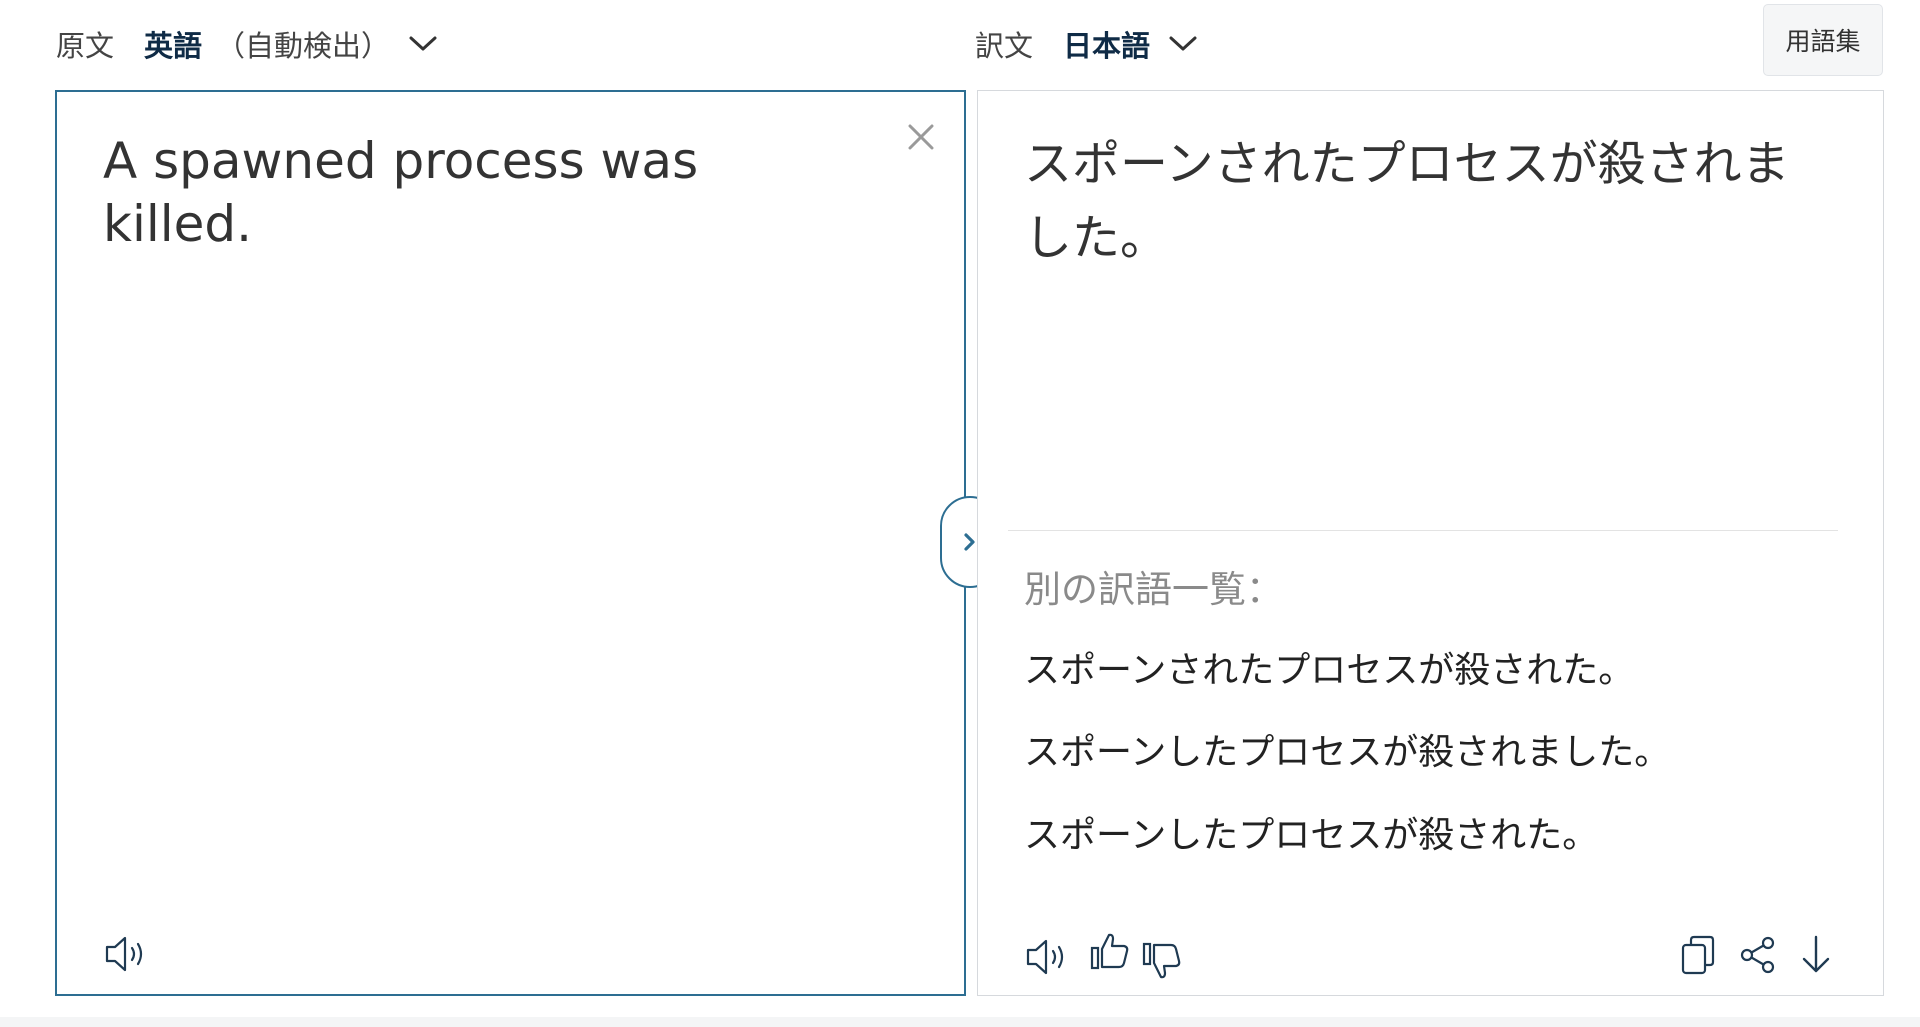 This screenshot has height=1027, width=1920. Describe the element at coordinates (1758, 955) in the screenshot. I see `share-icon` at that location.